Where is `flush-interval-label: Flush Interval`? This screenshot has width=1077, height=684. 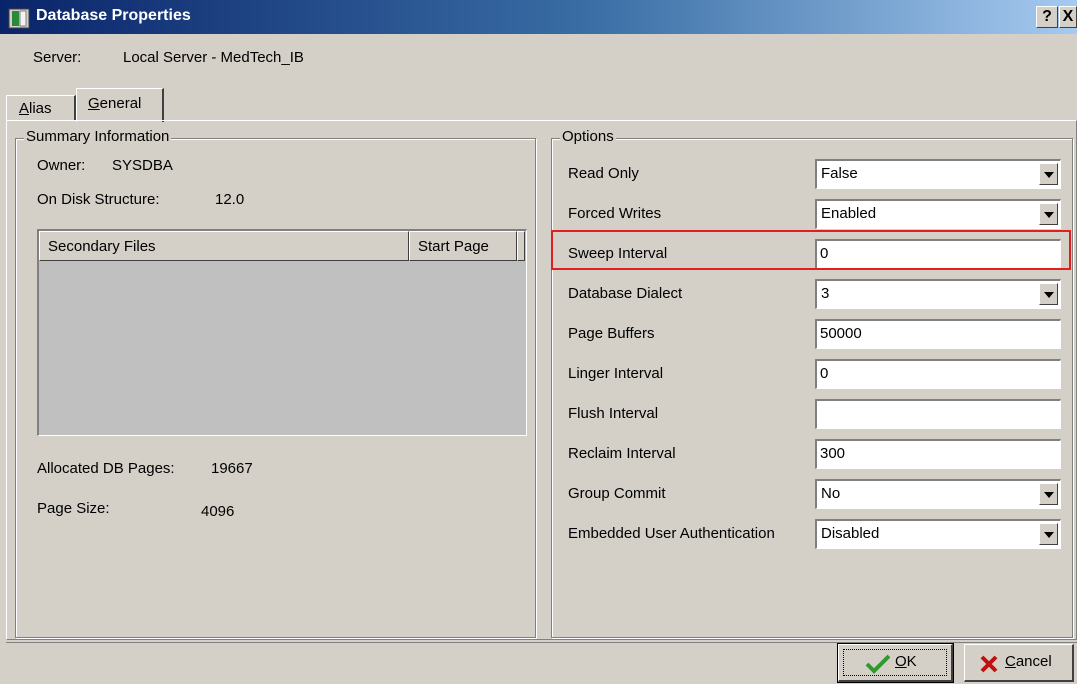
flush-interval-label: Flush Interval is located at coordinates (613, 413).